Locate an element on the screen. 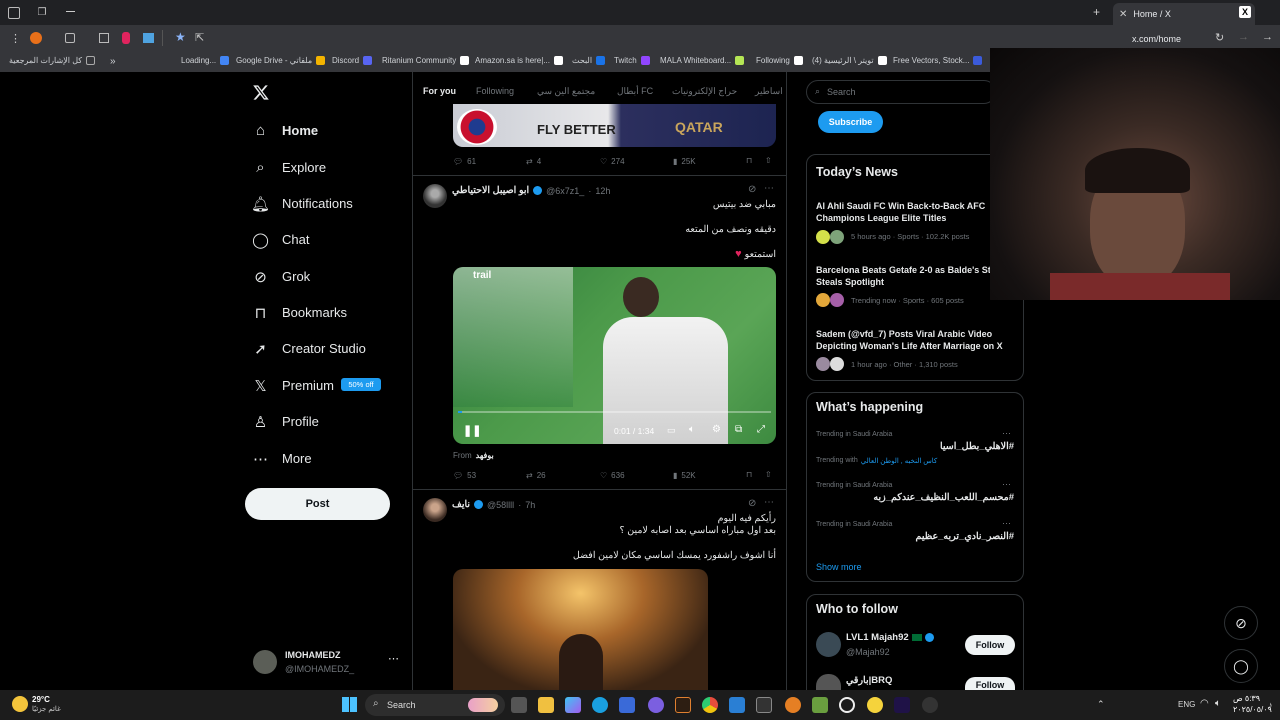 The height and width of the screenshot is (720, 1280). store-icon is located at coordinates (627, 705).